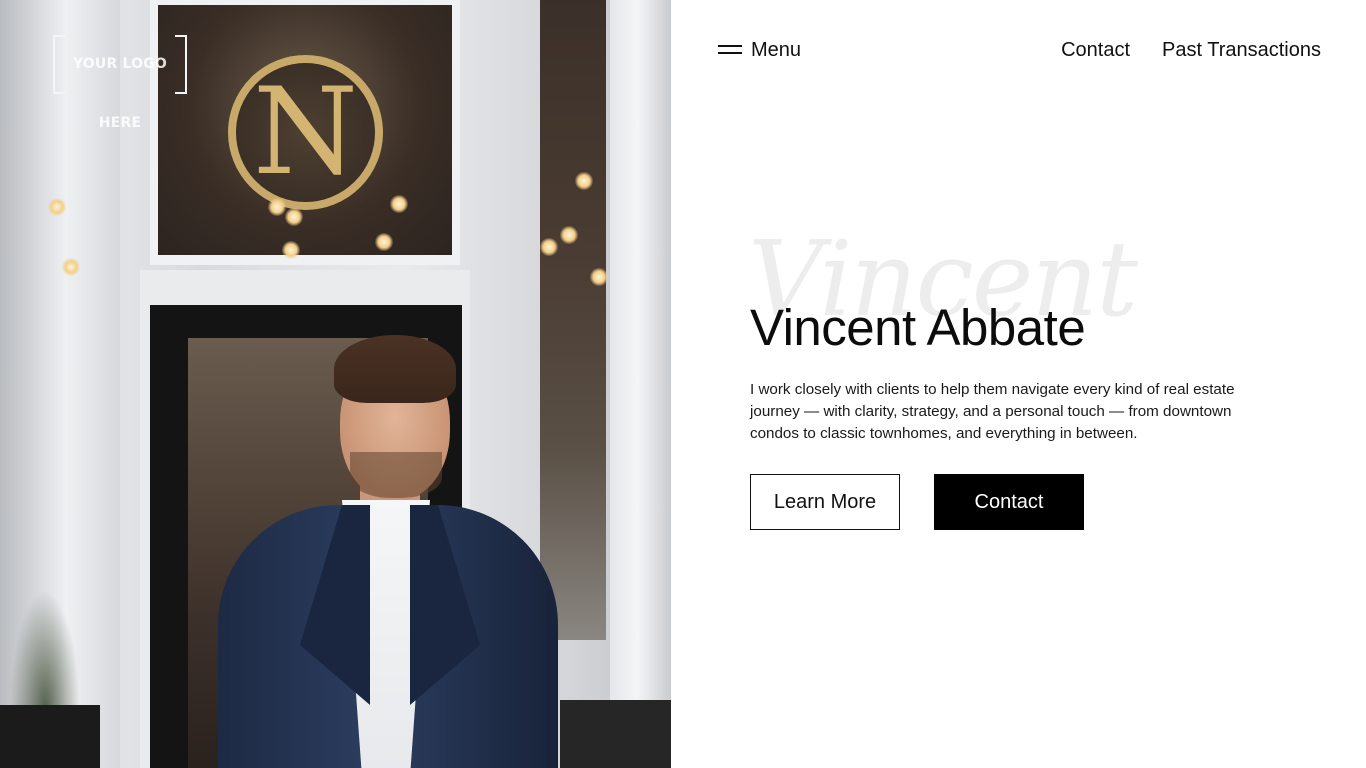 This screenshot has width=1366, height=768. What do you see at coordinates (45, 650) in the screenshot?
I see `photo-plant` at bounding box center [45, 650].